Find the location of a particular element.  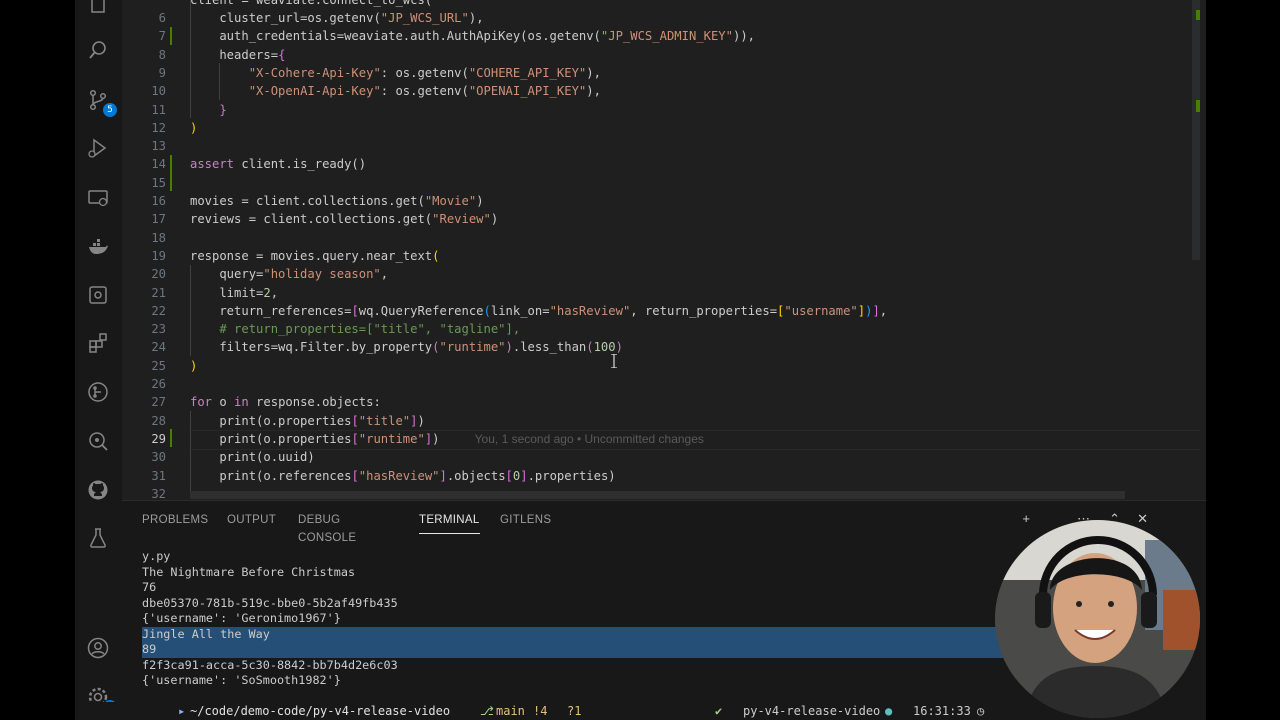

prompt-untracked: ?1 is located at coordinates (574, 711).